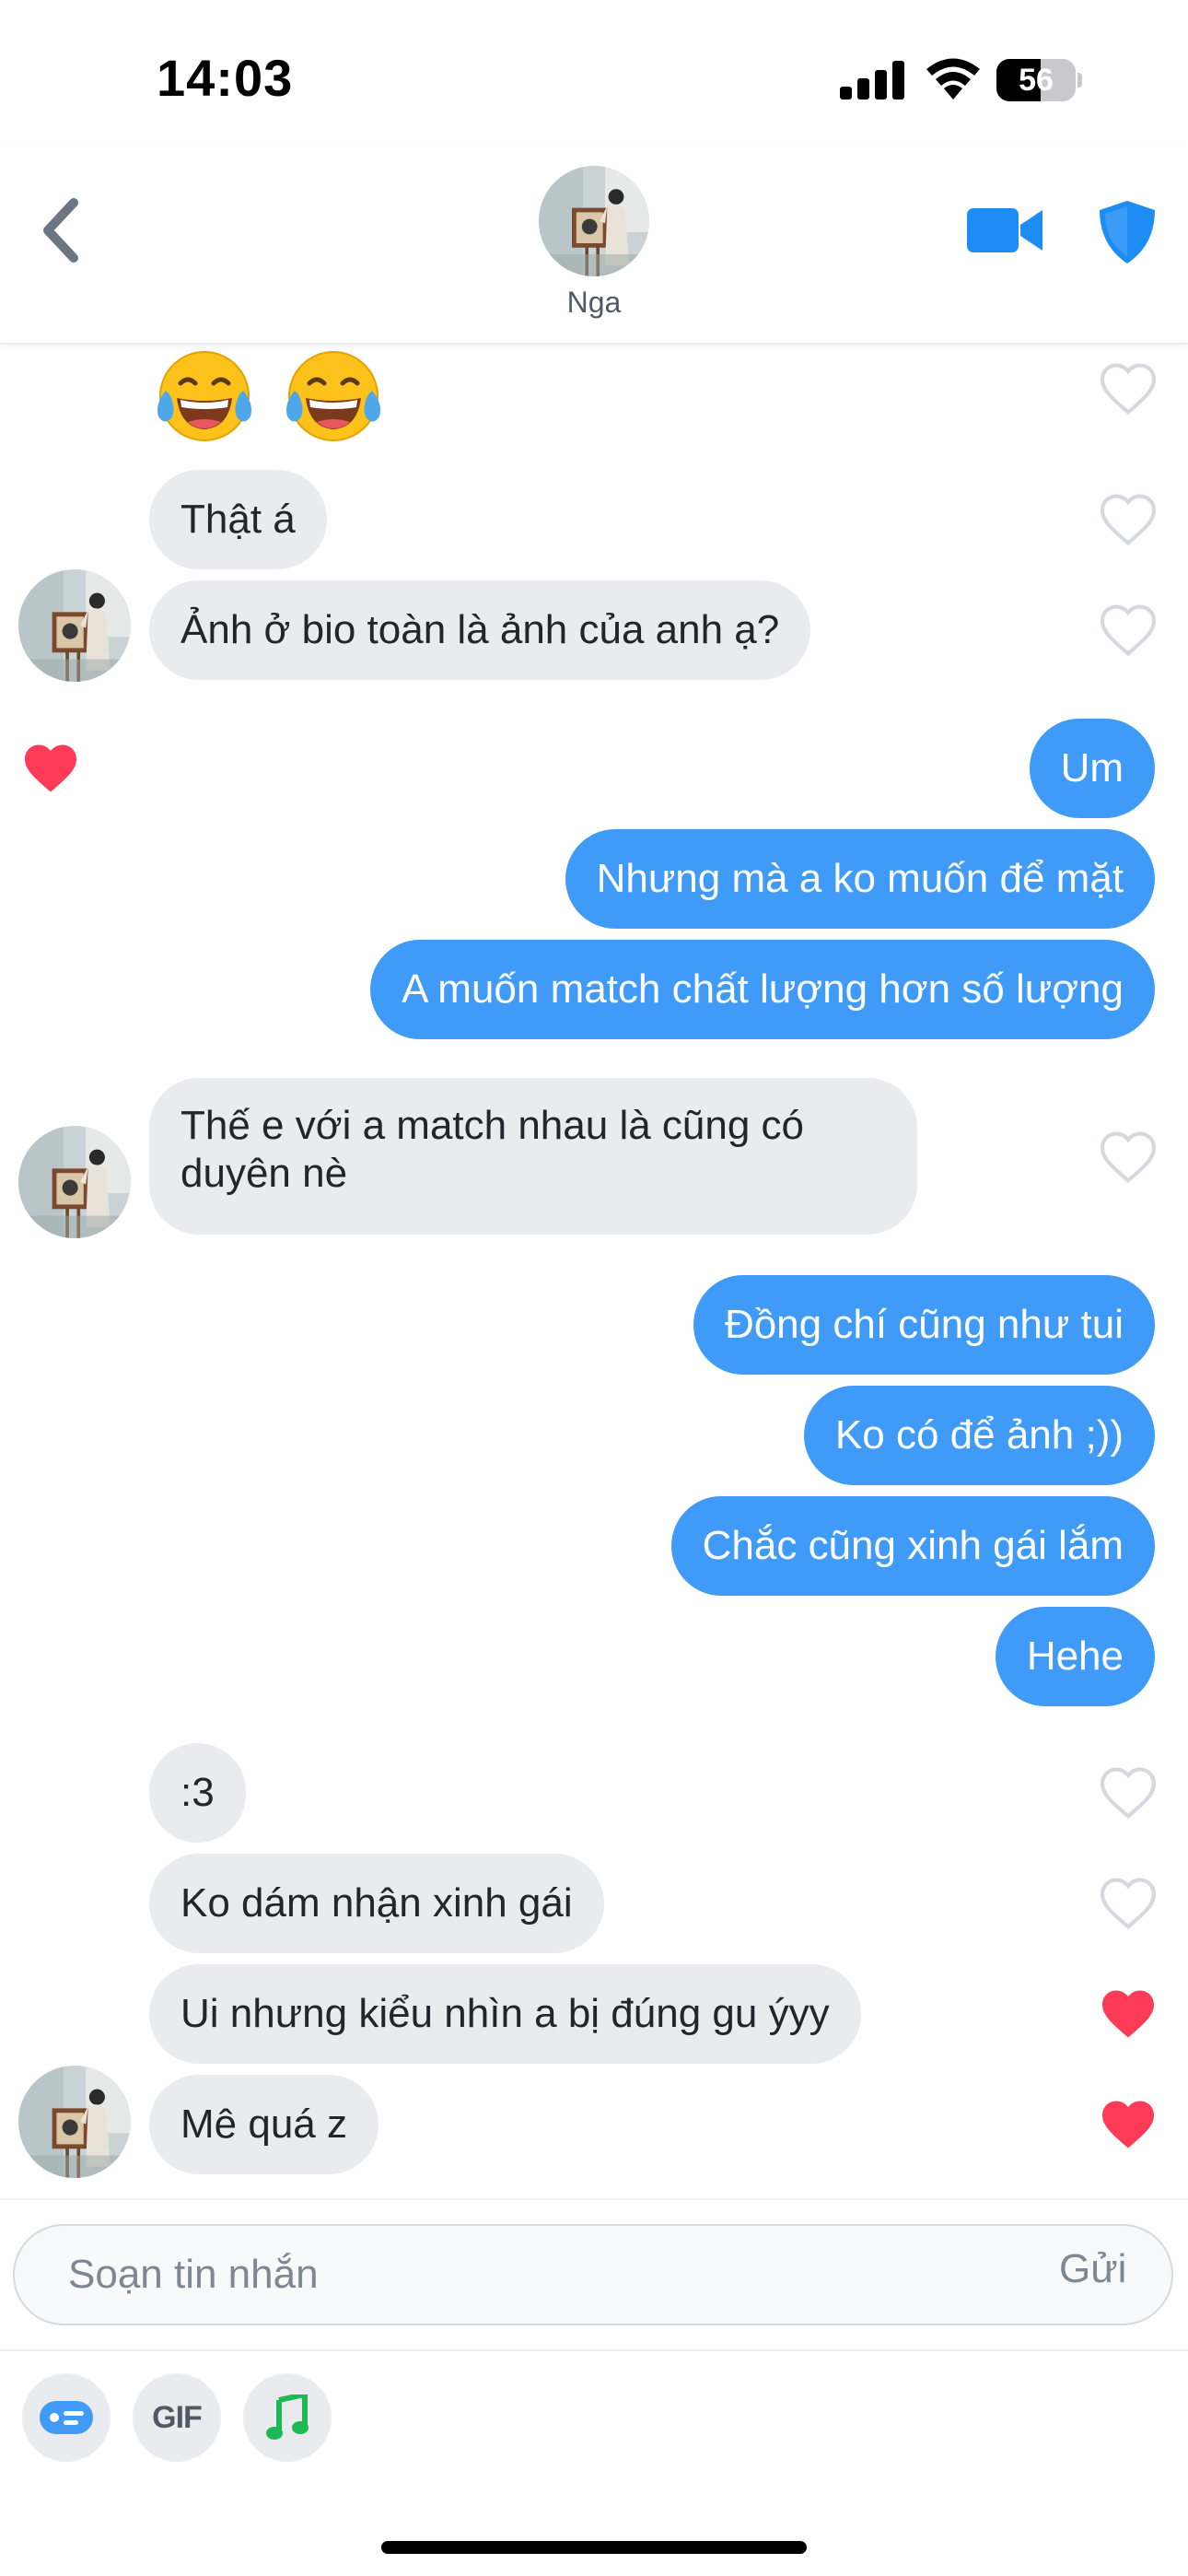 The width and height of the screenshot is (1188, 2576). I want to click on gif-button: GIF, so click(177, 2417).